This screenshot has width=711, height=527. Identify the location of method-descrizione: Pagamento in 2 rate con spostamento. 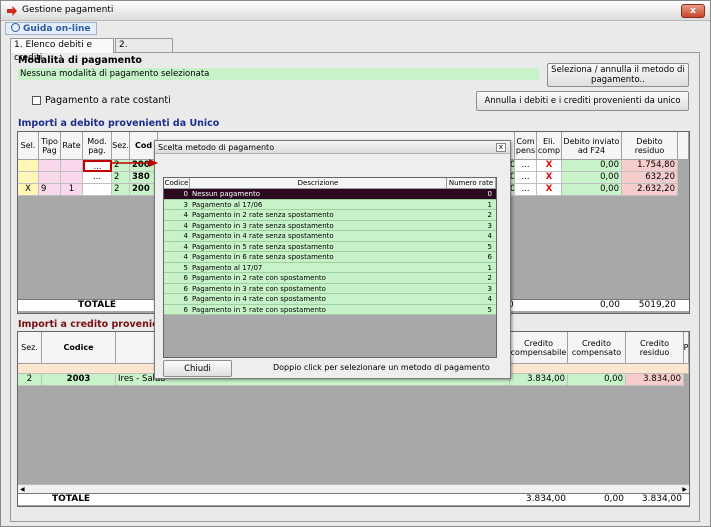
(259, 278).